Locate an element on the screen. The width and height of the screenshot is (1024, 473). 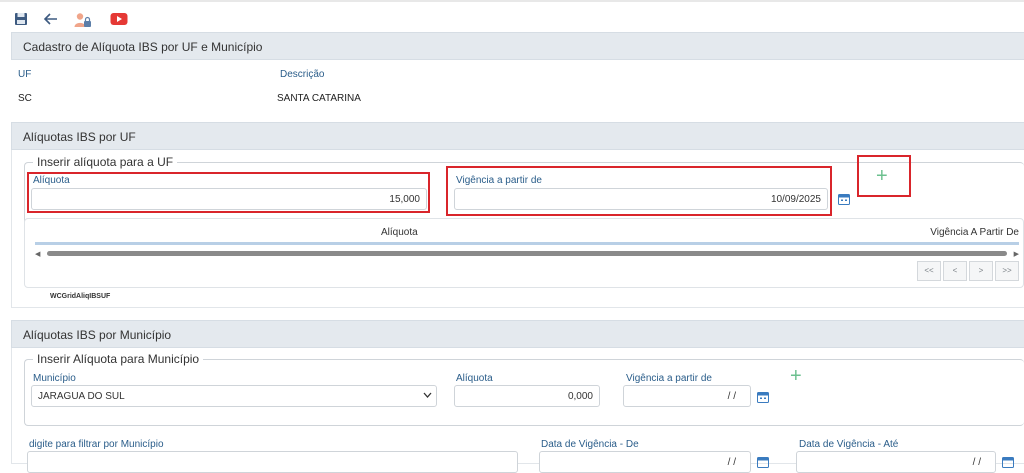
mun-aliquota-label: Alíquota is located at coordinates (474, 378).